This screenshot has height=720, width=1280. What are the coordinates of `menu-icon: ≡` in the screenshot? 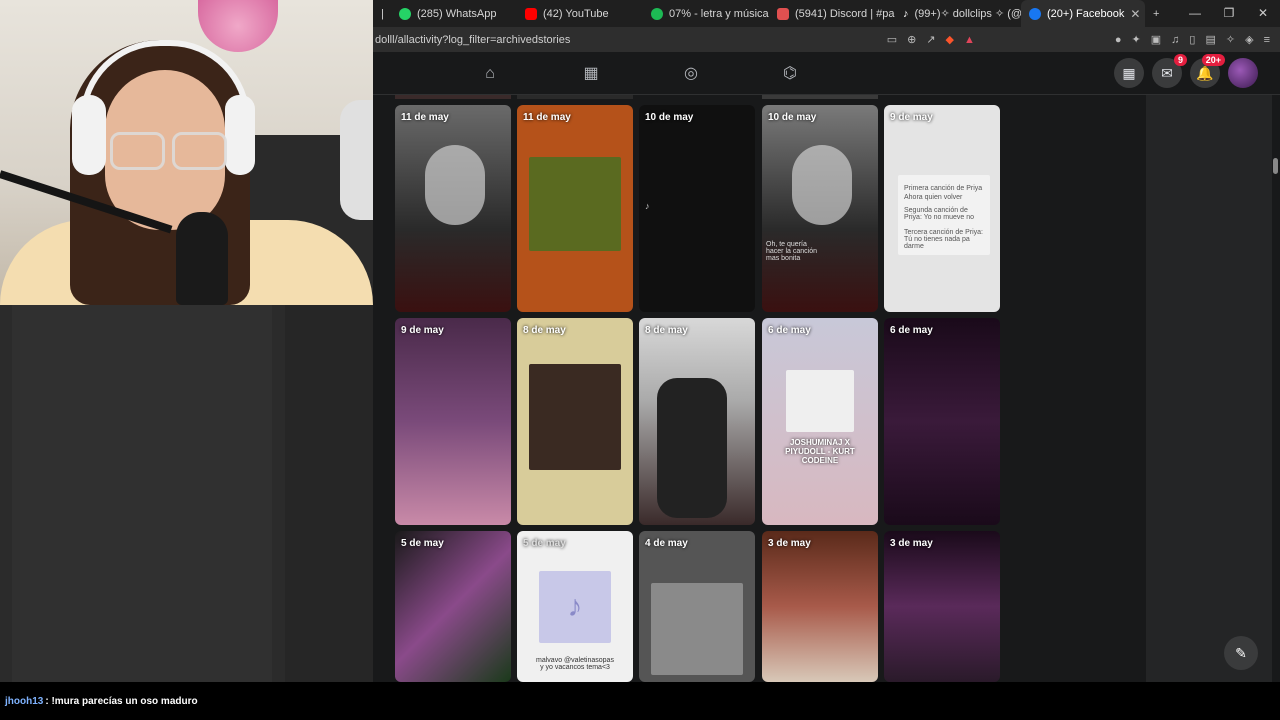 It's located at (1267, 40).